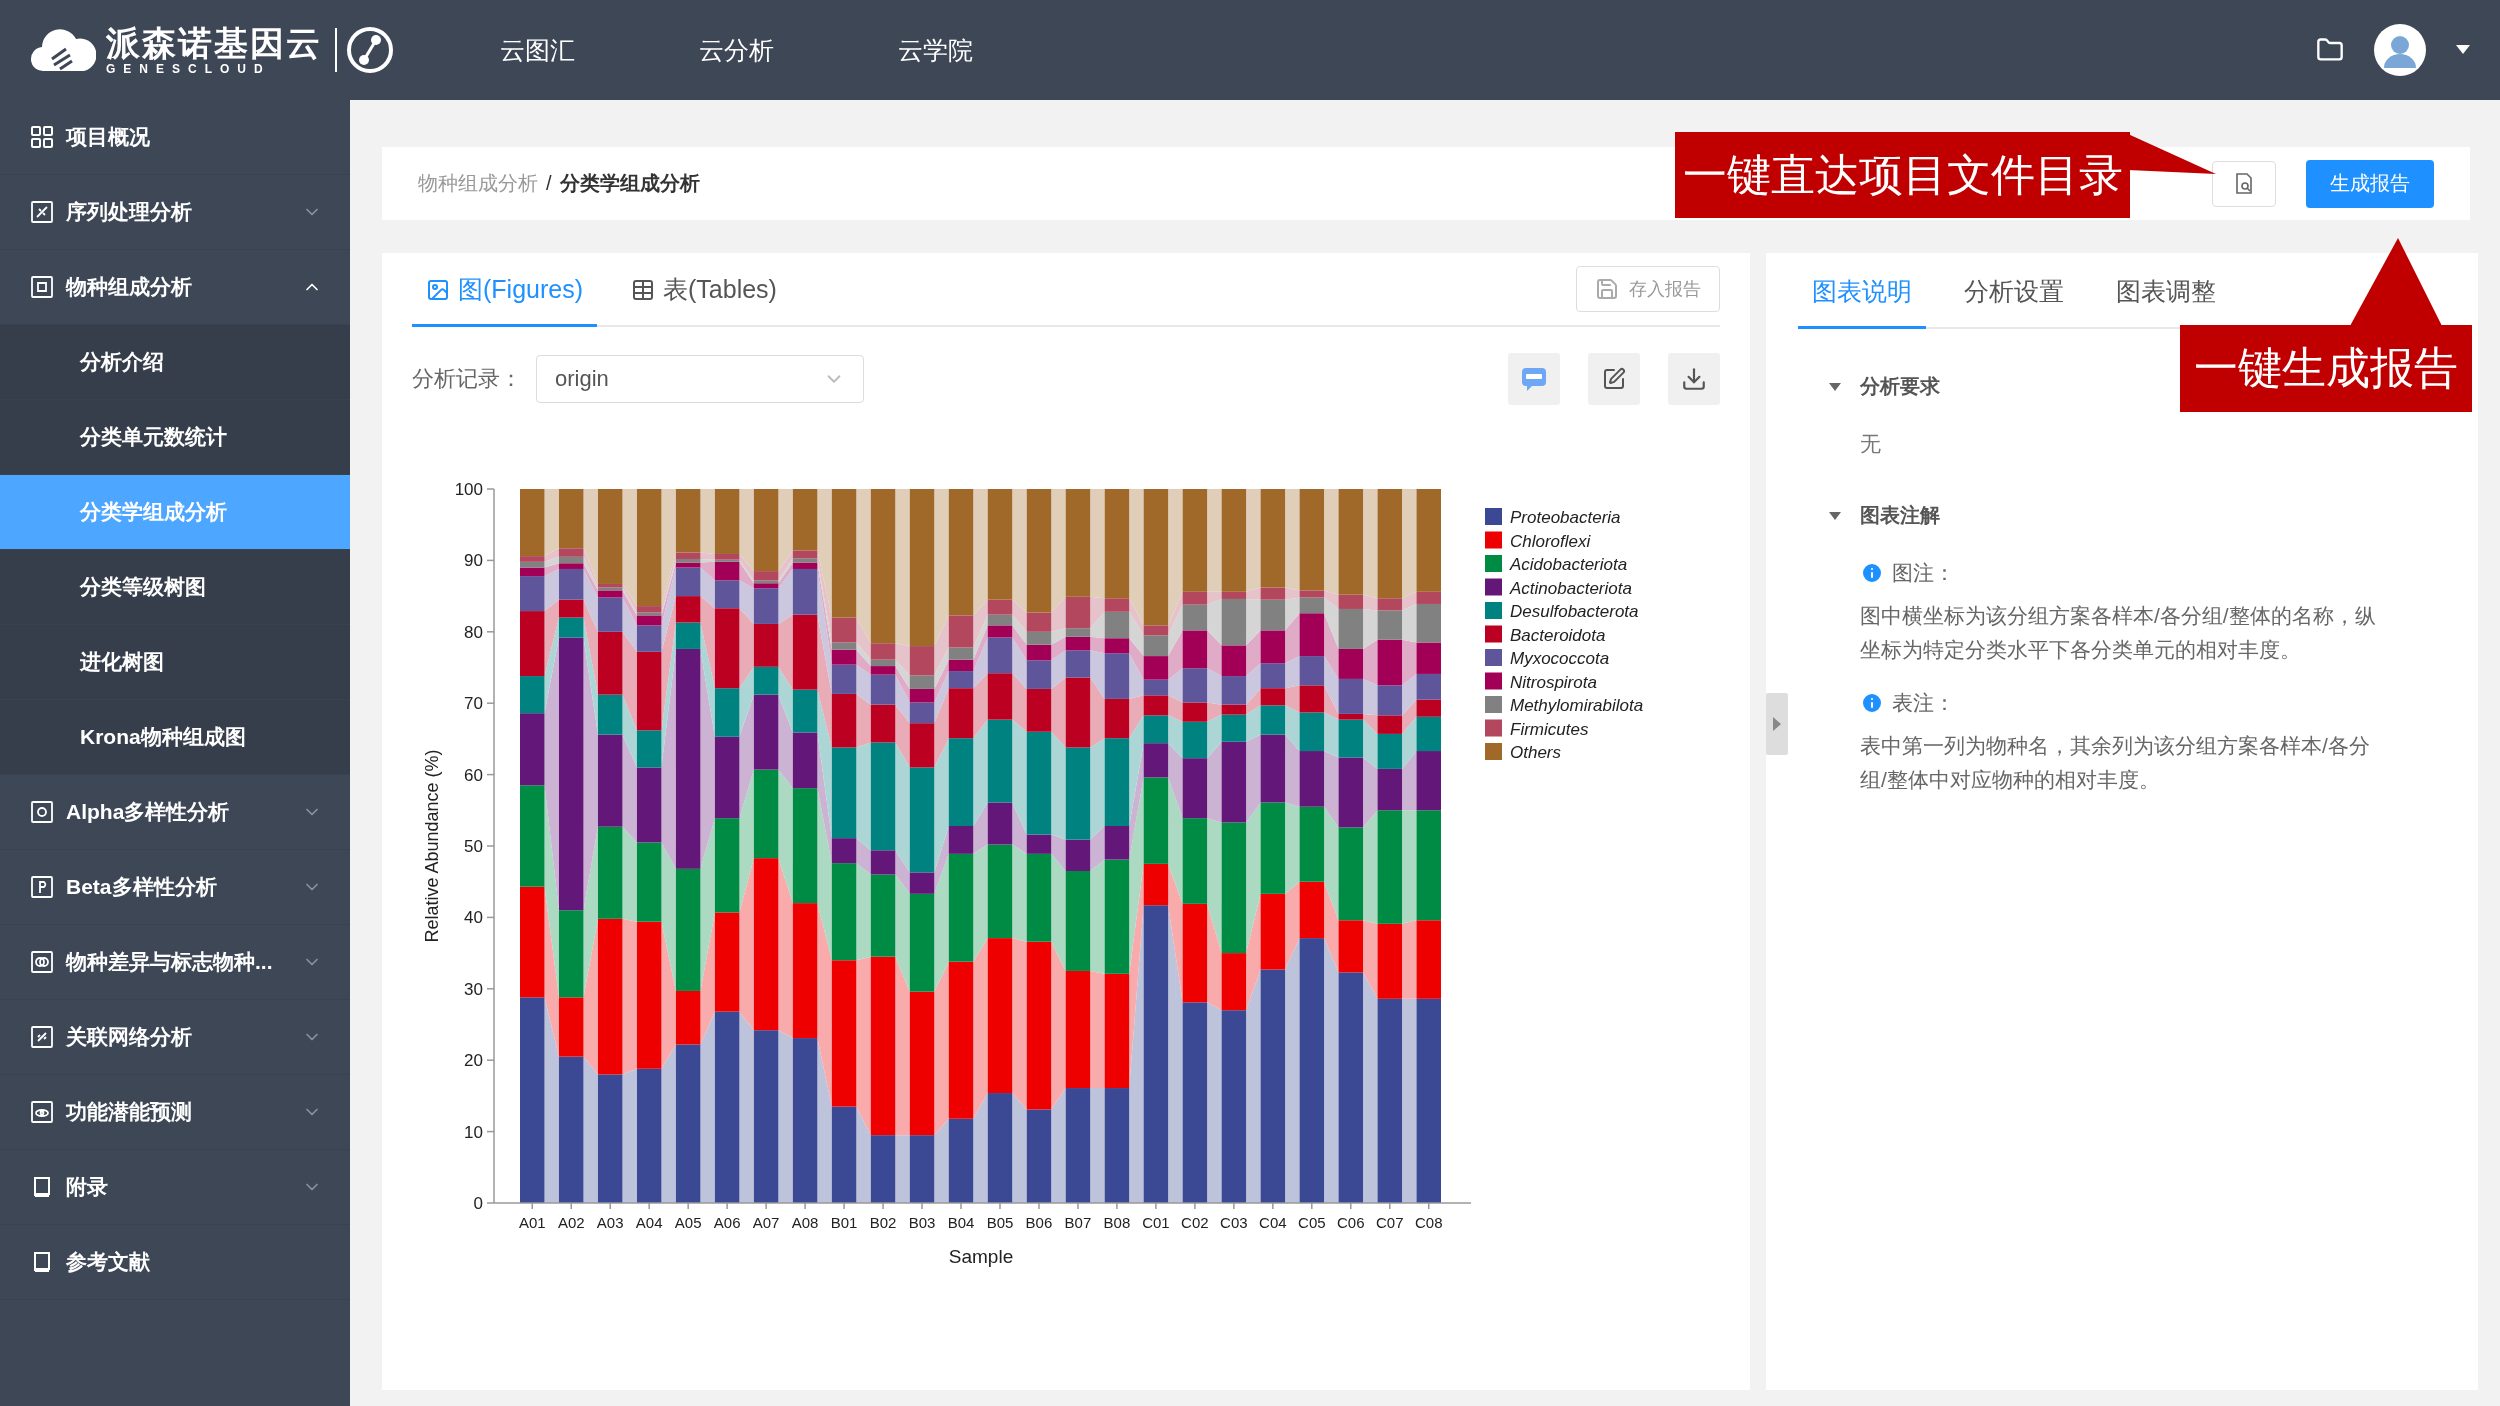  Describe the element at coordinates (175, 437) in the screenshot. I see `sidebar-subitem: 分类单元数统计` at that location.